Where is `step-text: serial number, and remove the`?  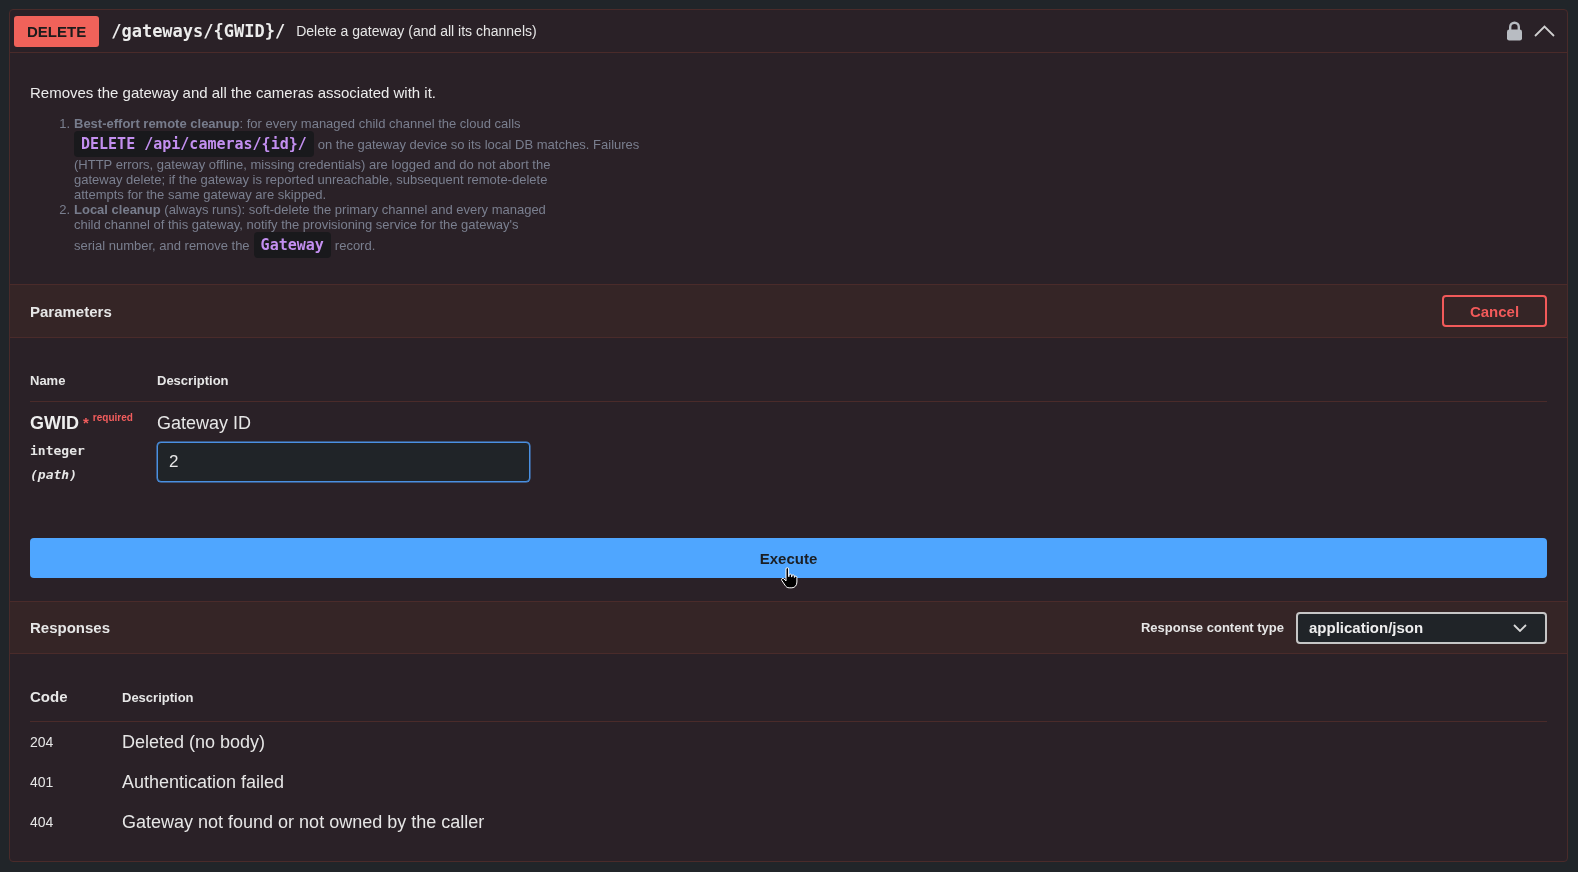 step-text: serial number, and remove the is located at coordinates (162, 245).